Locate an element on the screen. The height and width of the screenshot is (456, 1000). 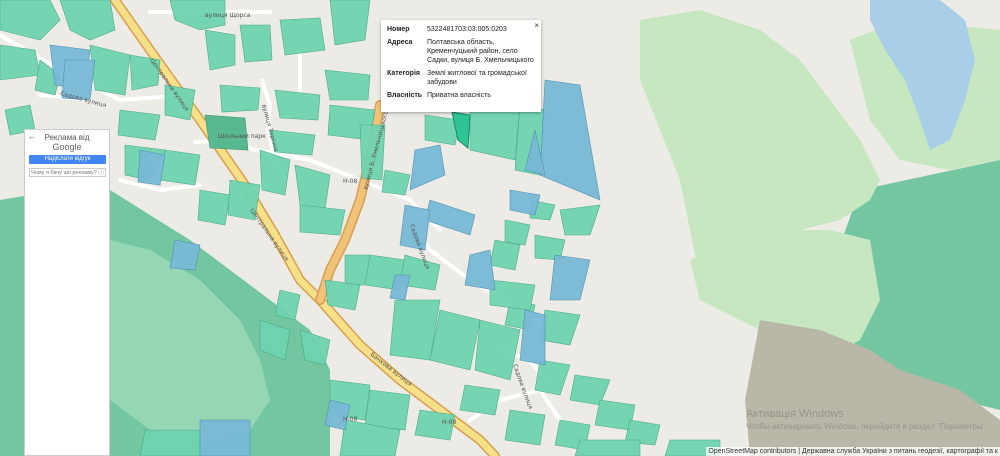
google-logo: Google is located at coordinates (67, 147).